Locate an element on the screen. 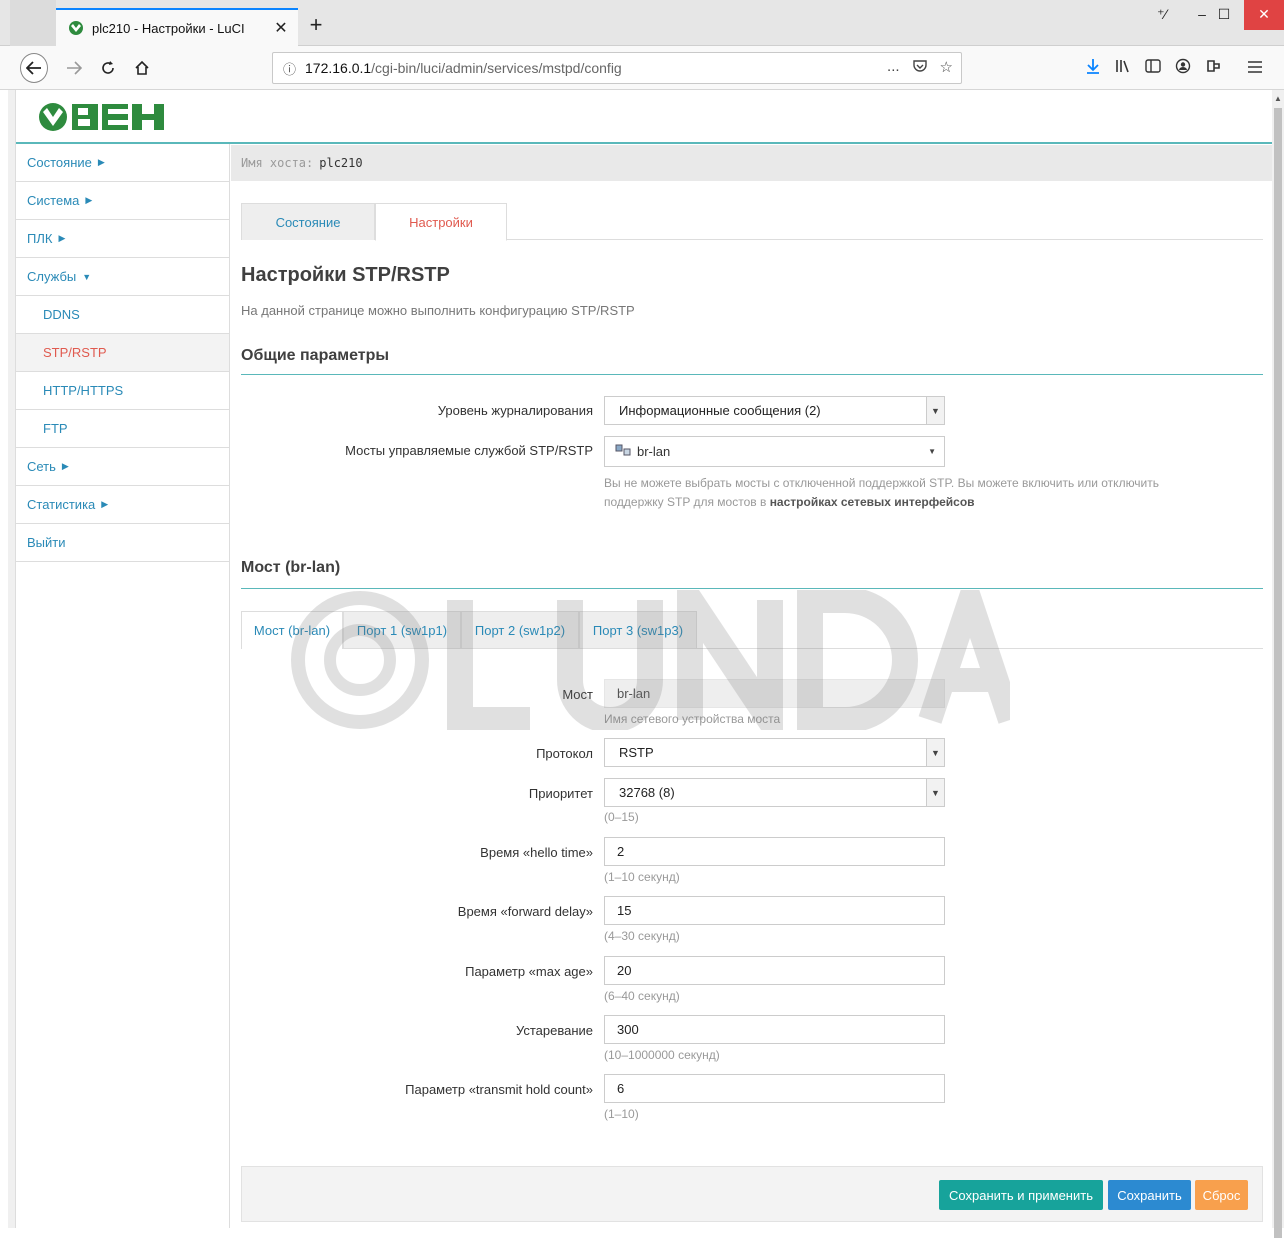 This screenshot has width=1284, height=1238. transmit-hold-value: 6 is located at coordinates (621, 1088).